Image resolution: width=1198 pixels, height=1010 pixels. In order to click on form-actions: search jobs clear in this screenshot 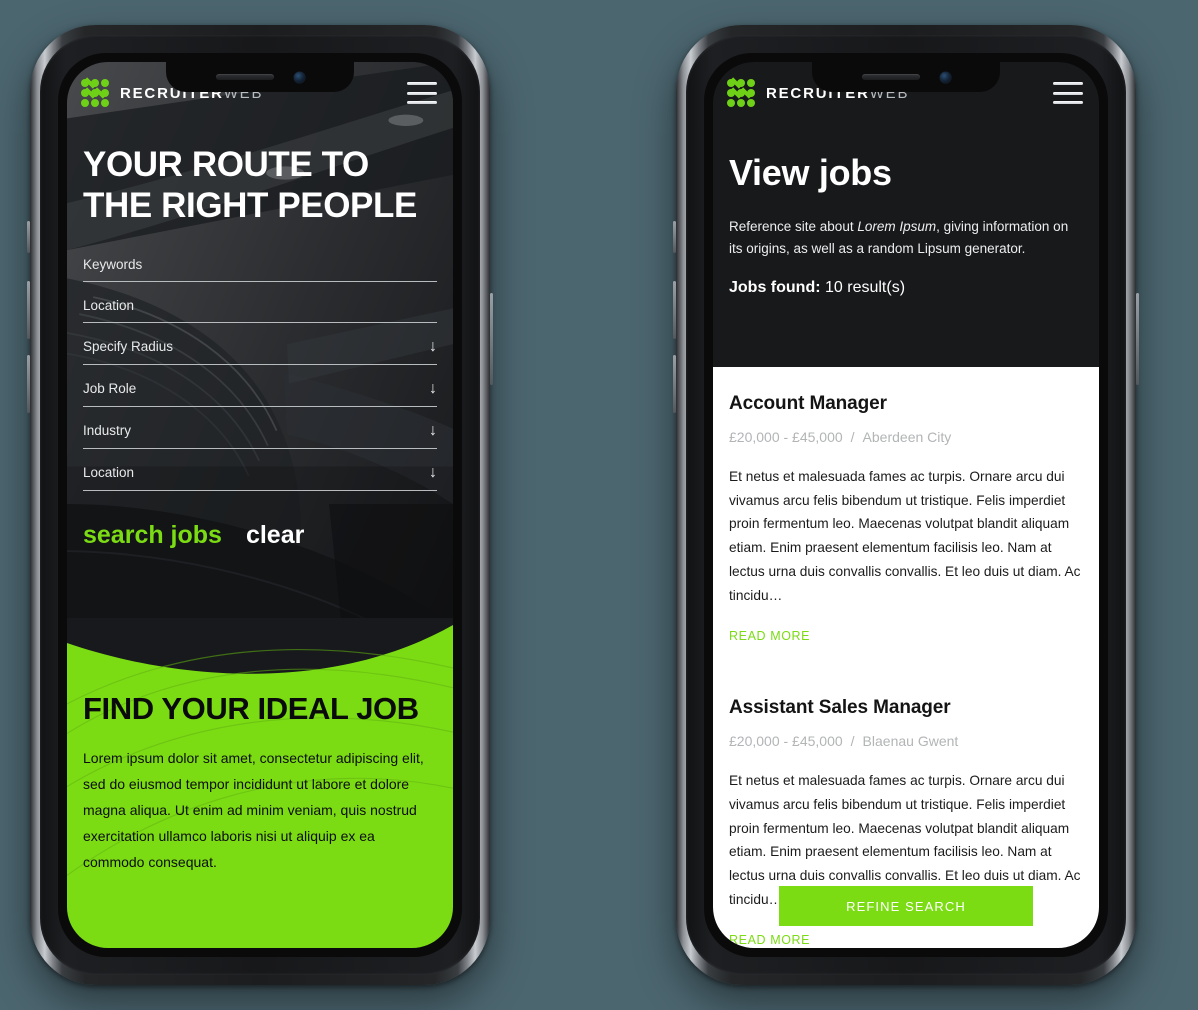, I will do `click(260, 535)`.